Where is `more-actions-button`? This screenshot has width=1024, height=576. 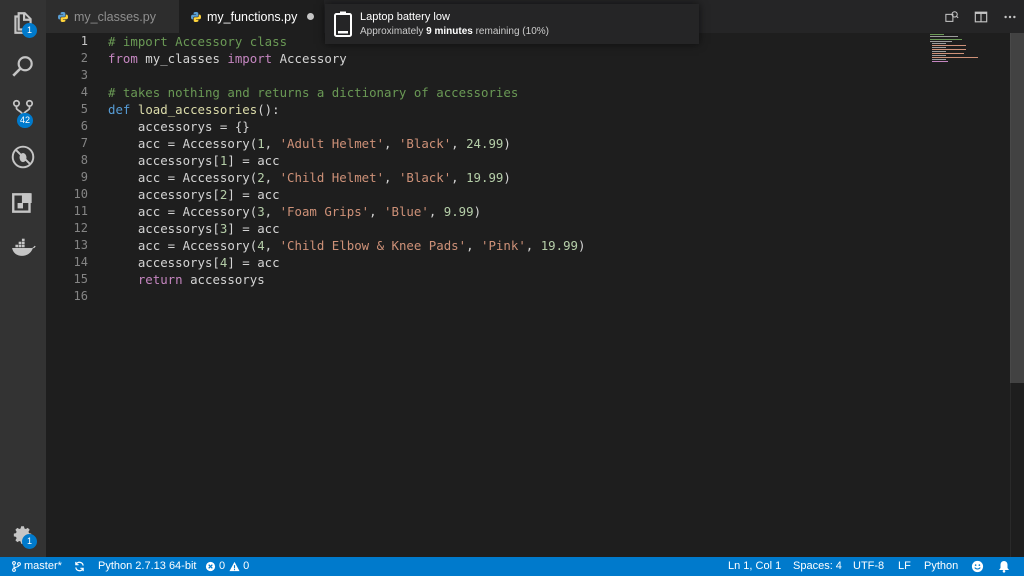 more-actions-button is located at coordinates (1009, 16).